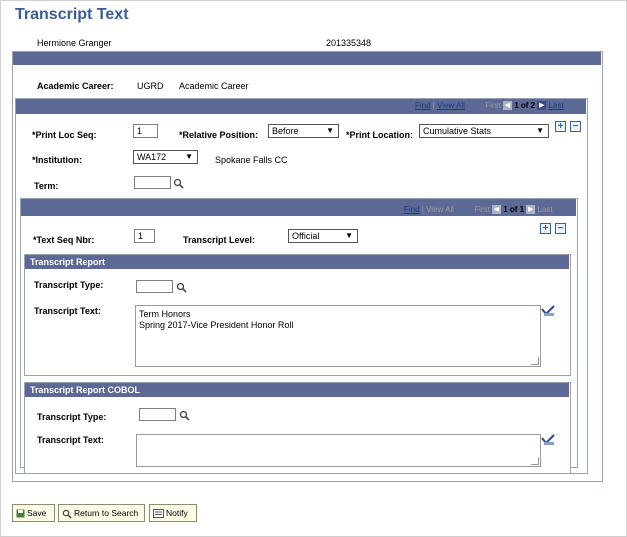  Describe the element at coordinates (457, 131) in the screenshot. I see `print-location-value: Cumulative Stats` at that location.